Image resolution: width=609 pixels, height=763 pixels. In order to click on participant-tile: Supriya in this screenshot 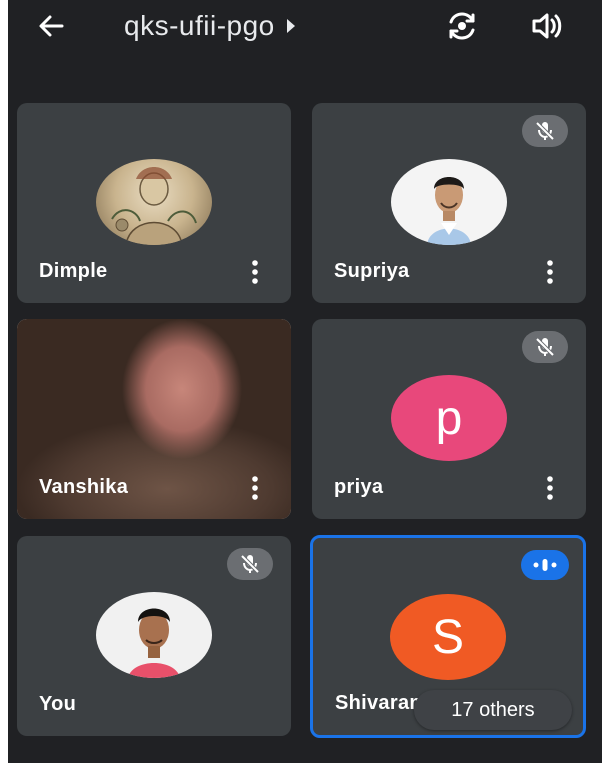, I will do `click(449, 203)`.